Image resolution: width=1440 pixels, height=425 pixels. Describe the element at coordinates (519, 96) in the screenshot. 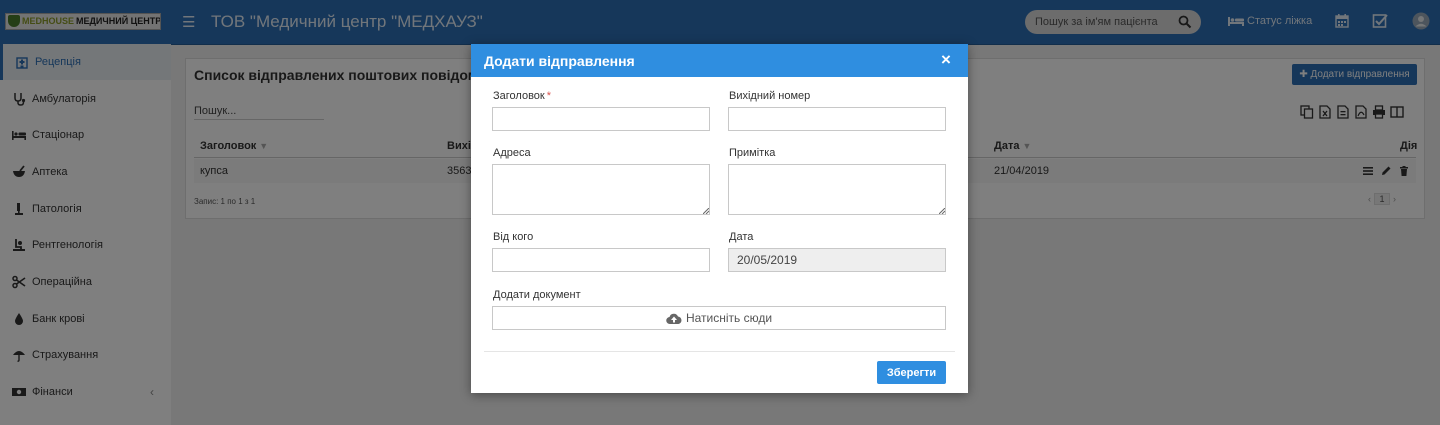

I see `title-label-text: Заголовок` at that location.